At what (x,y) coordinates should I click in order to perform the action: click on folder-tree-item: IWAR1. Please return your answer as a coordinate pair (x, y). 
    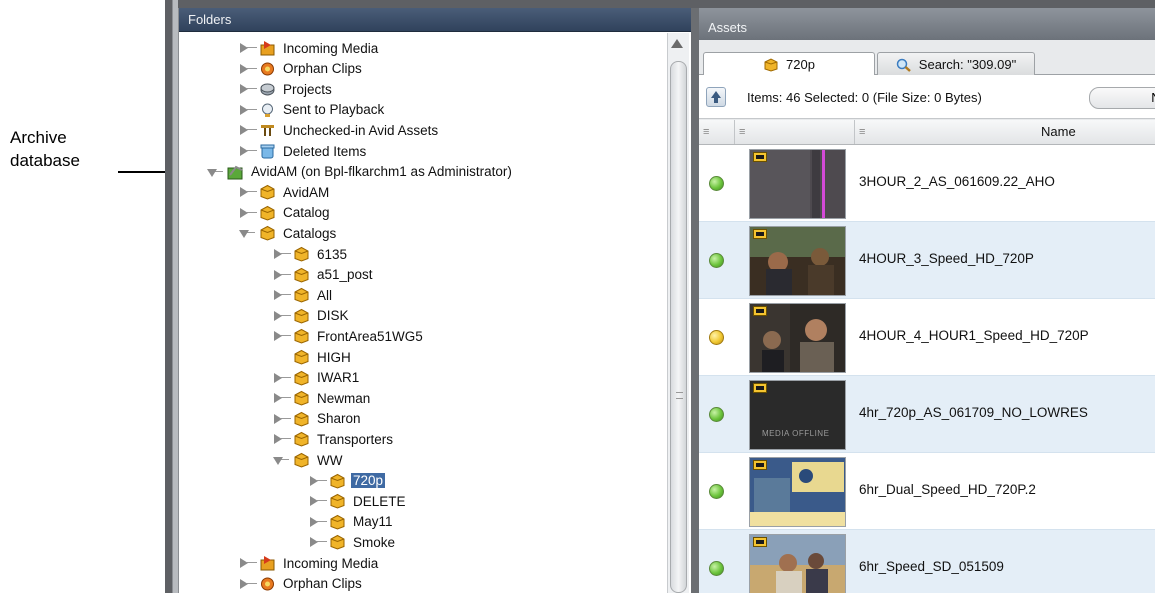
    Looking at the image, I should click on (316, 378).